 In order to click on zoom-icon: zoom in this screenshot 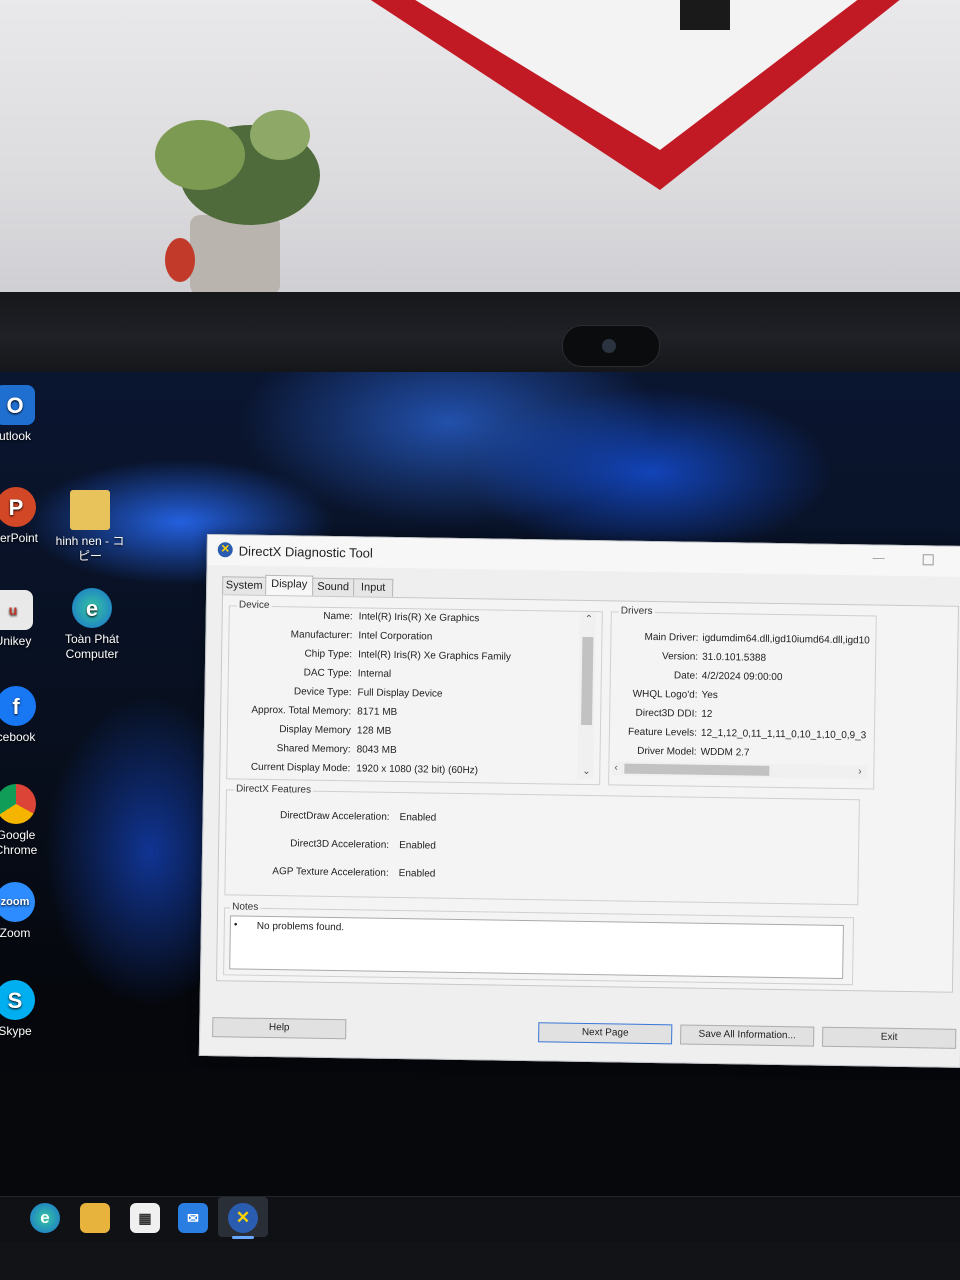, I will do `click(17, 902)`.